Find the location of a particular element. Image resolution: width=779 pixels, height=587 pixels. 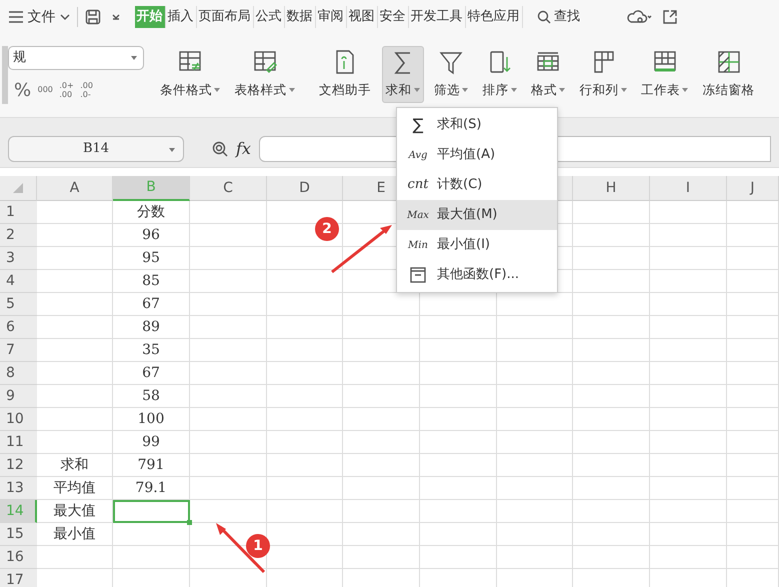

table-cell: 求和 is located at coordinates (75, 465).